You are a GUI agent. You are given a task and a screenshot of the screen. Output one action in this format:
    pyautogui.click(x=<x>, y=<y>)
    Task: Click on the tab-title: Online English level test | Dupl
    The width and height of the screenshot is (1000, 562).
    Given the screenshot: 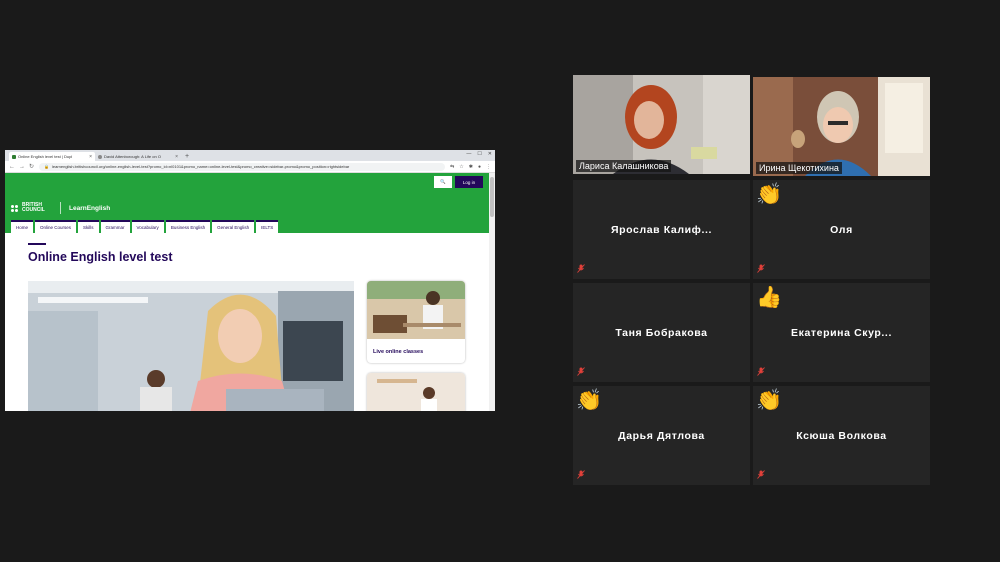 What is the action you would take?
    pyautogui.click(x=45, y=156)
    